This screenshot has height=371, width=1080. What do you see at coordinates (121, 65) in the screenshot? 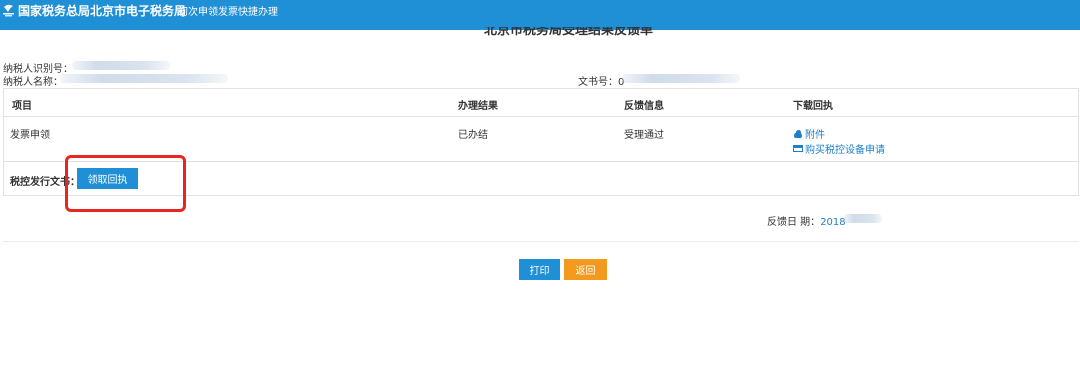
I see `redacted-taxpayer-id` at bounding box center [121, 65].